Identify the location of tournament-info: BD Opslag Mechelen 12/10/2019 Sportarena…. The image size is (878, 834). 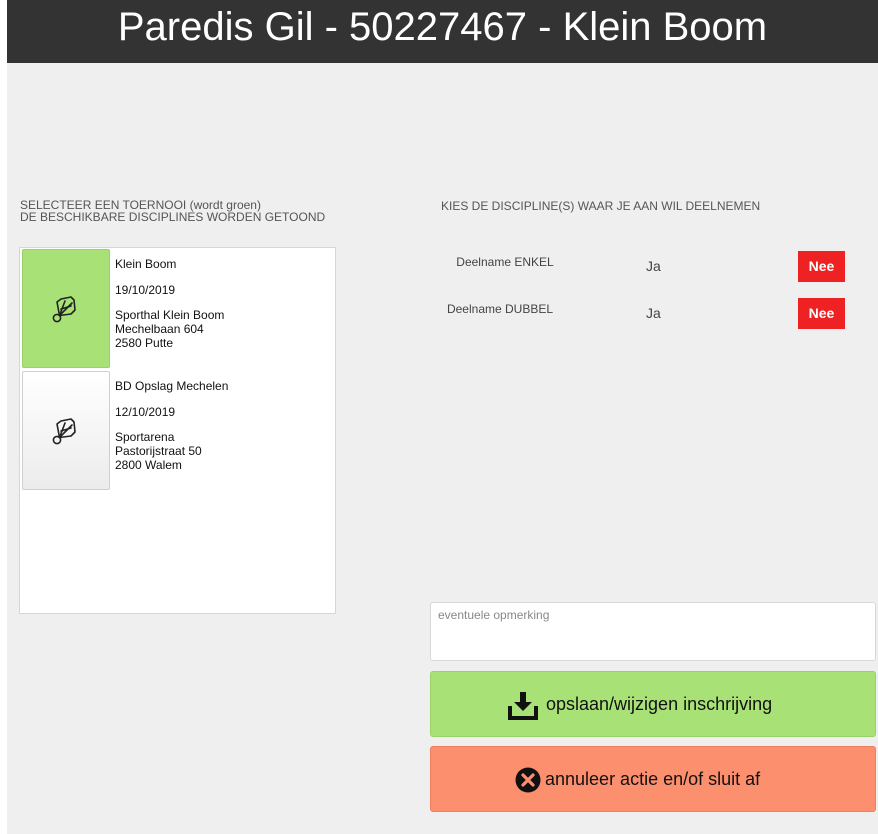
(220, 425).